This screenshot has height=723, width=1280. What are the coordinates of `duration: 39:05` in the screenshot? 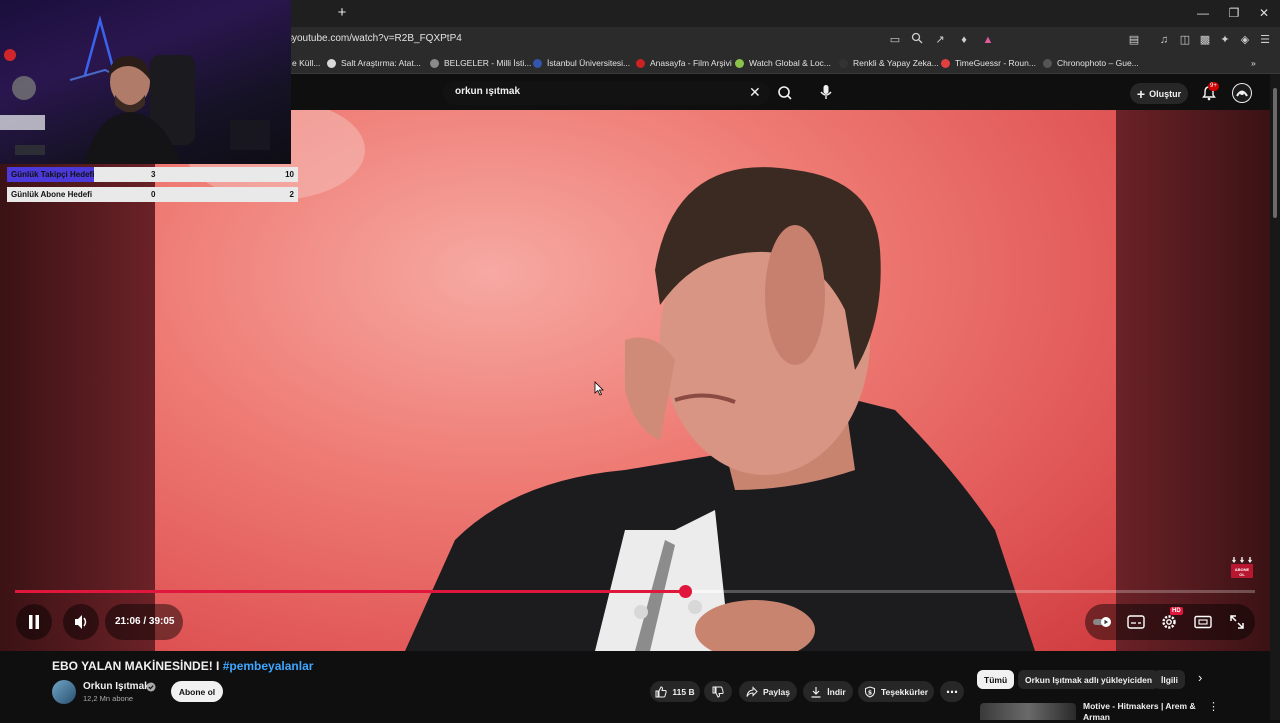 It's located at (161, 621).